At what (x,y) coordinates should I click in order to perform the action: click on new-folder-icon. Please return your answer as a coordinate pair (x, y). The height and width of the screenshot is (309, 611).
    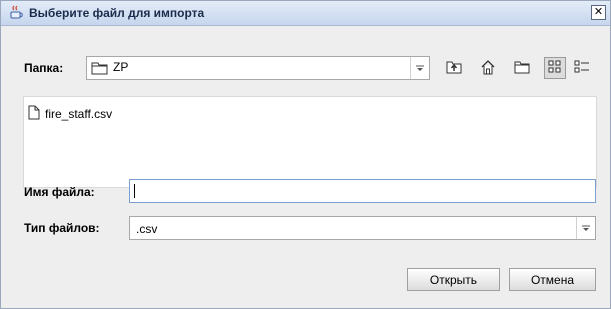
    Looking at the image, I should click on (522, 68).